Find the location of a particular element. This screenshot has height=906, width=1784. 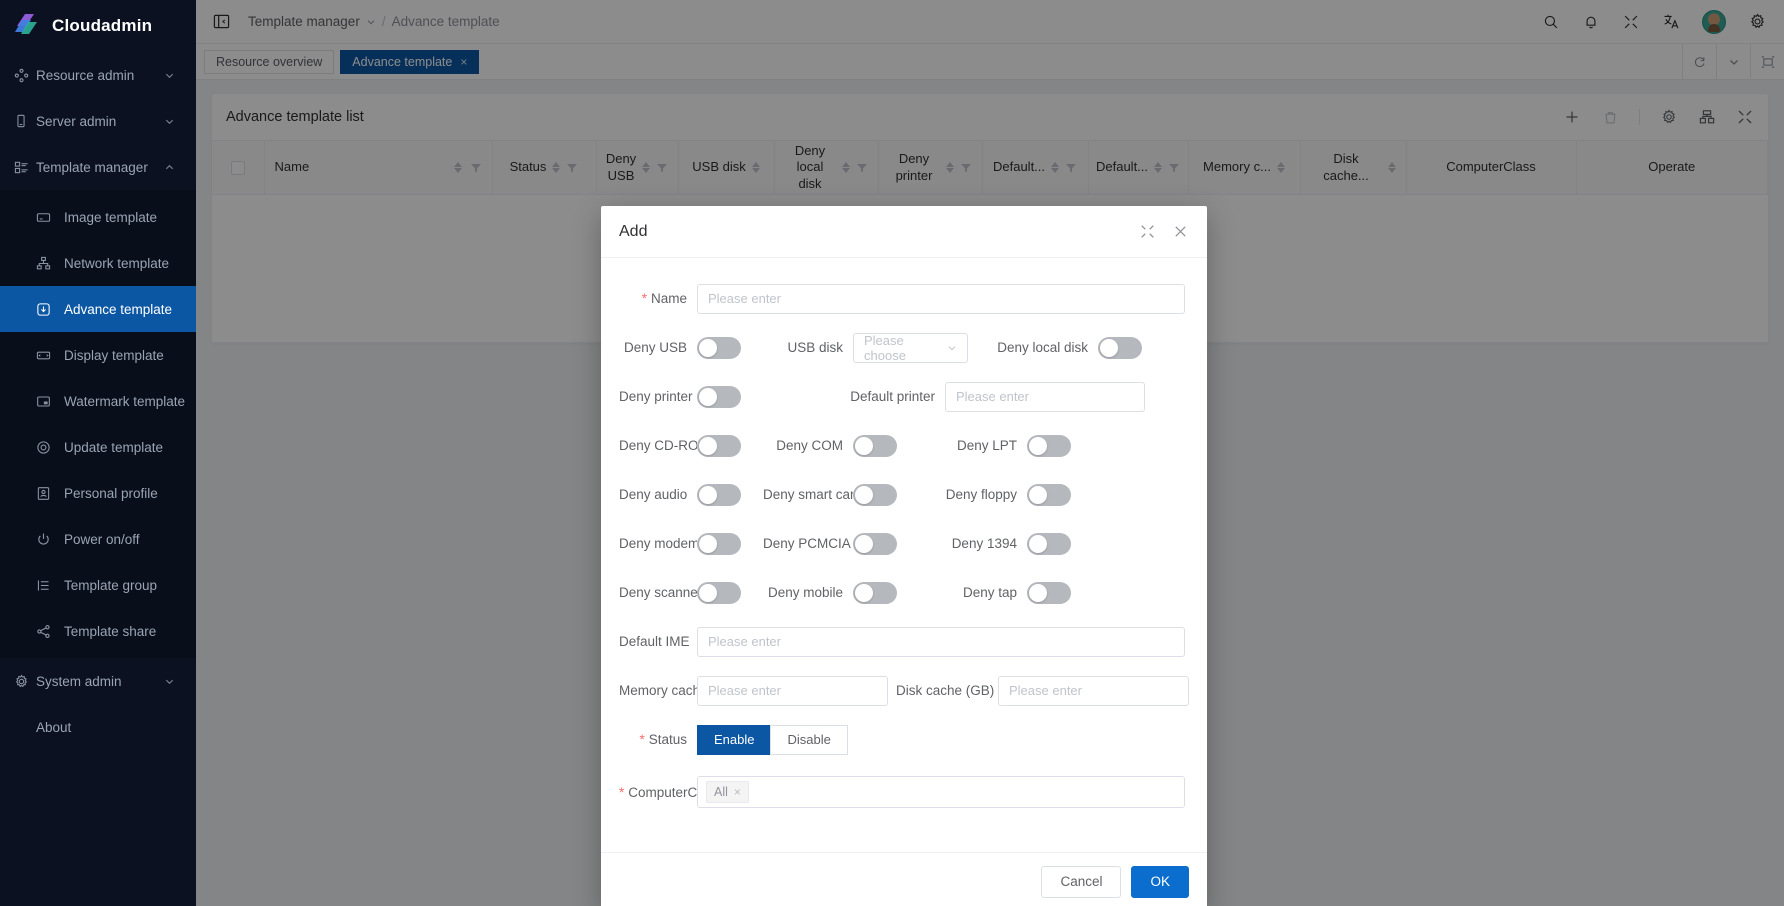

sidebar-item-network-template: Network template is located at coordinates (98, 263).